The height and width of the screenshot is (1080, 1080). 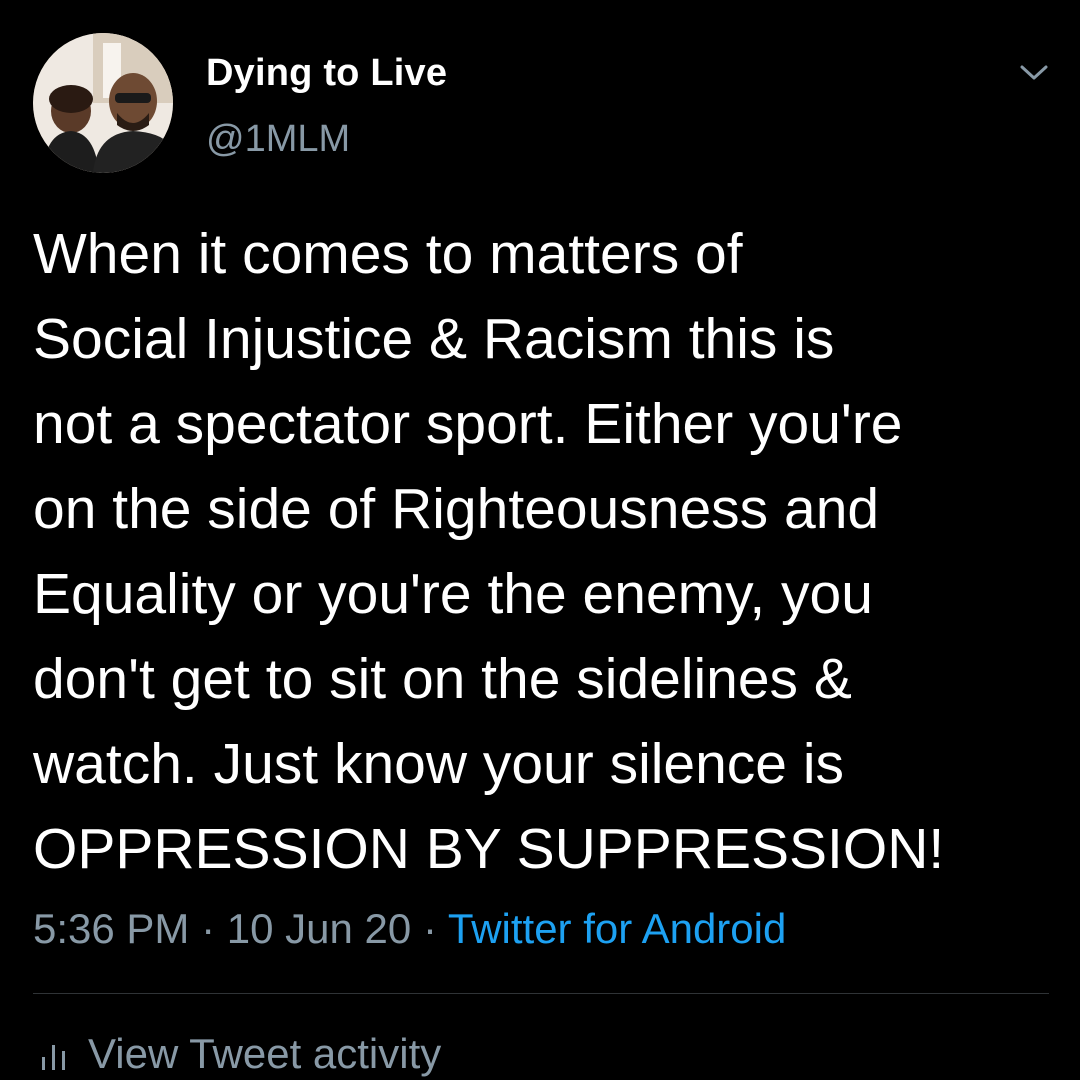 I want to click on display-name: Dying to Live, so click(x=326, y=73).